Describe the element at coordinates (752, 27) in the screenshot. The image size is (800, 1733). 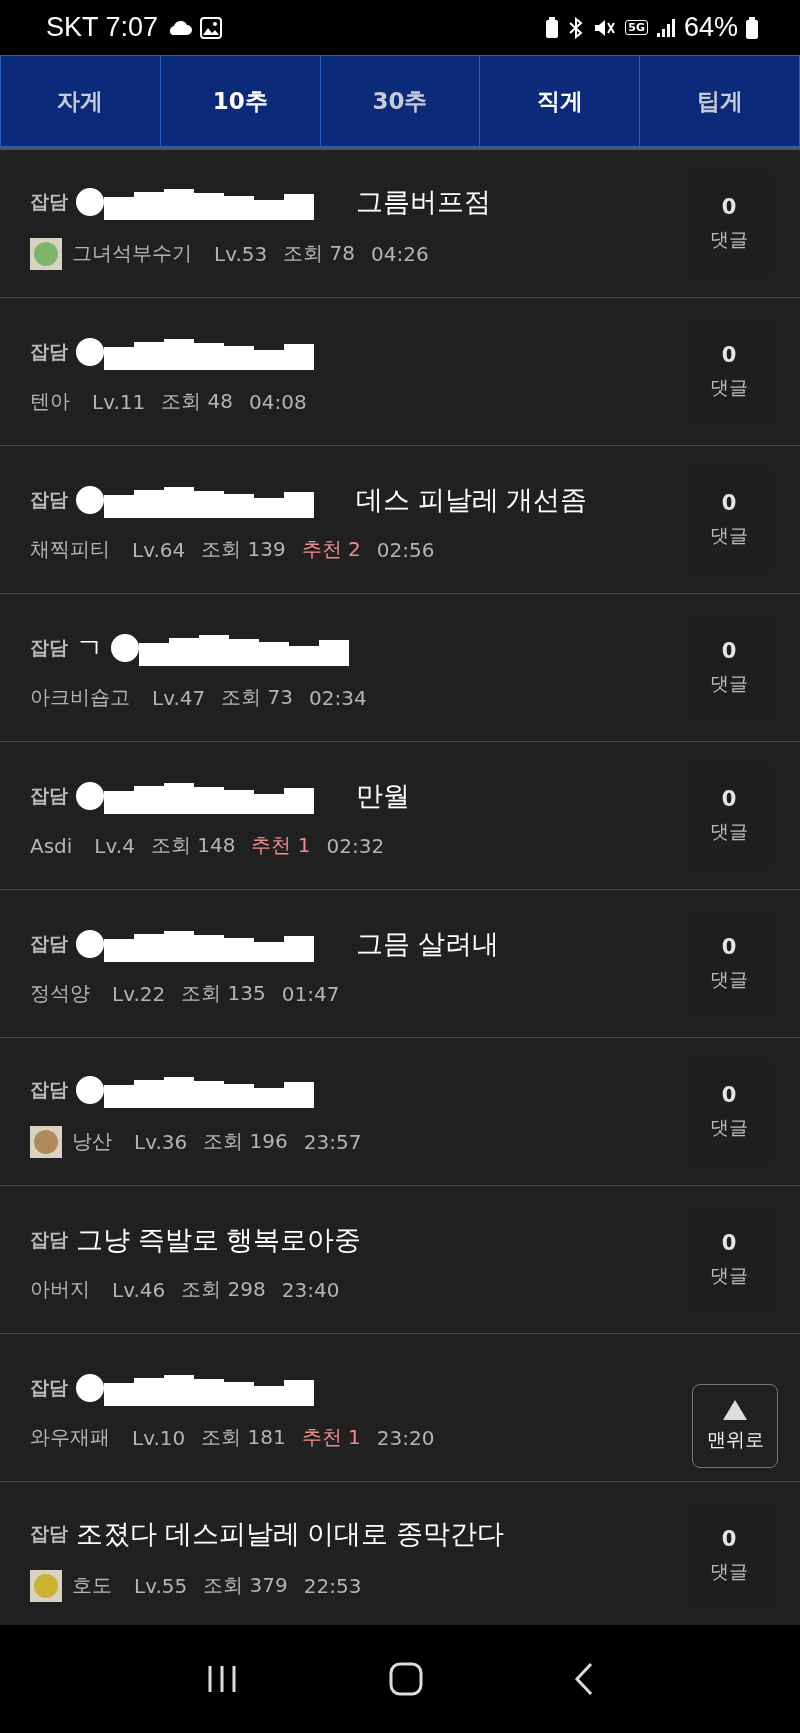
I see `battery-icon` at that location.